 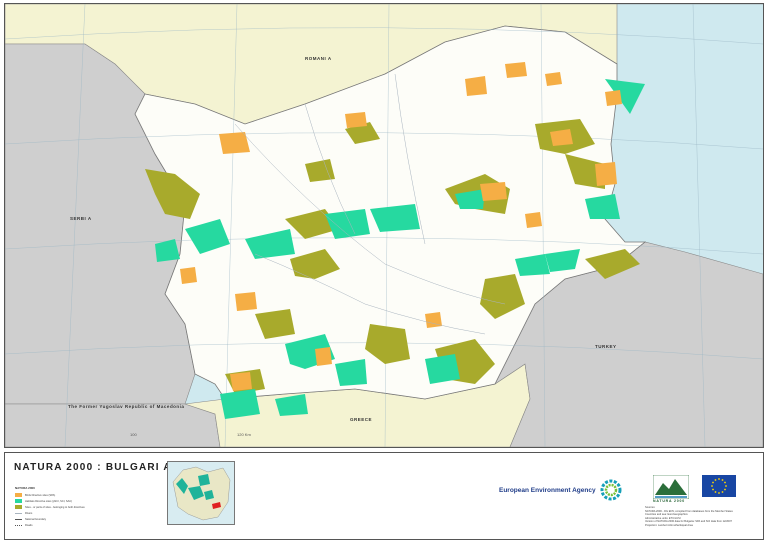 What do you see at coordinates (611, 490) in the screenshot?
I see `eea-emblem-icon` at bounding box center [611, 490].